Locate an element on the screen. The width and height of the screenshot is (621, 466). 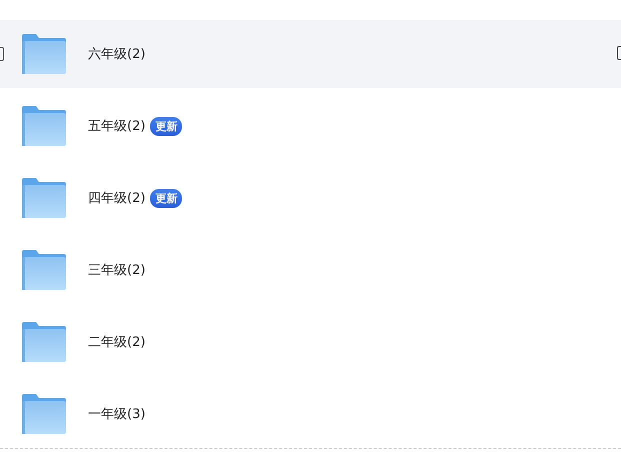
file-row: 二年级(2) is located at coordinates (310, 342).